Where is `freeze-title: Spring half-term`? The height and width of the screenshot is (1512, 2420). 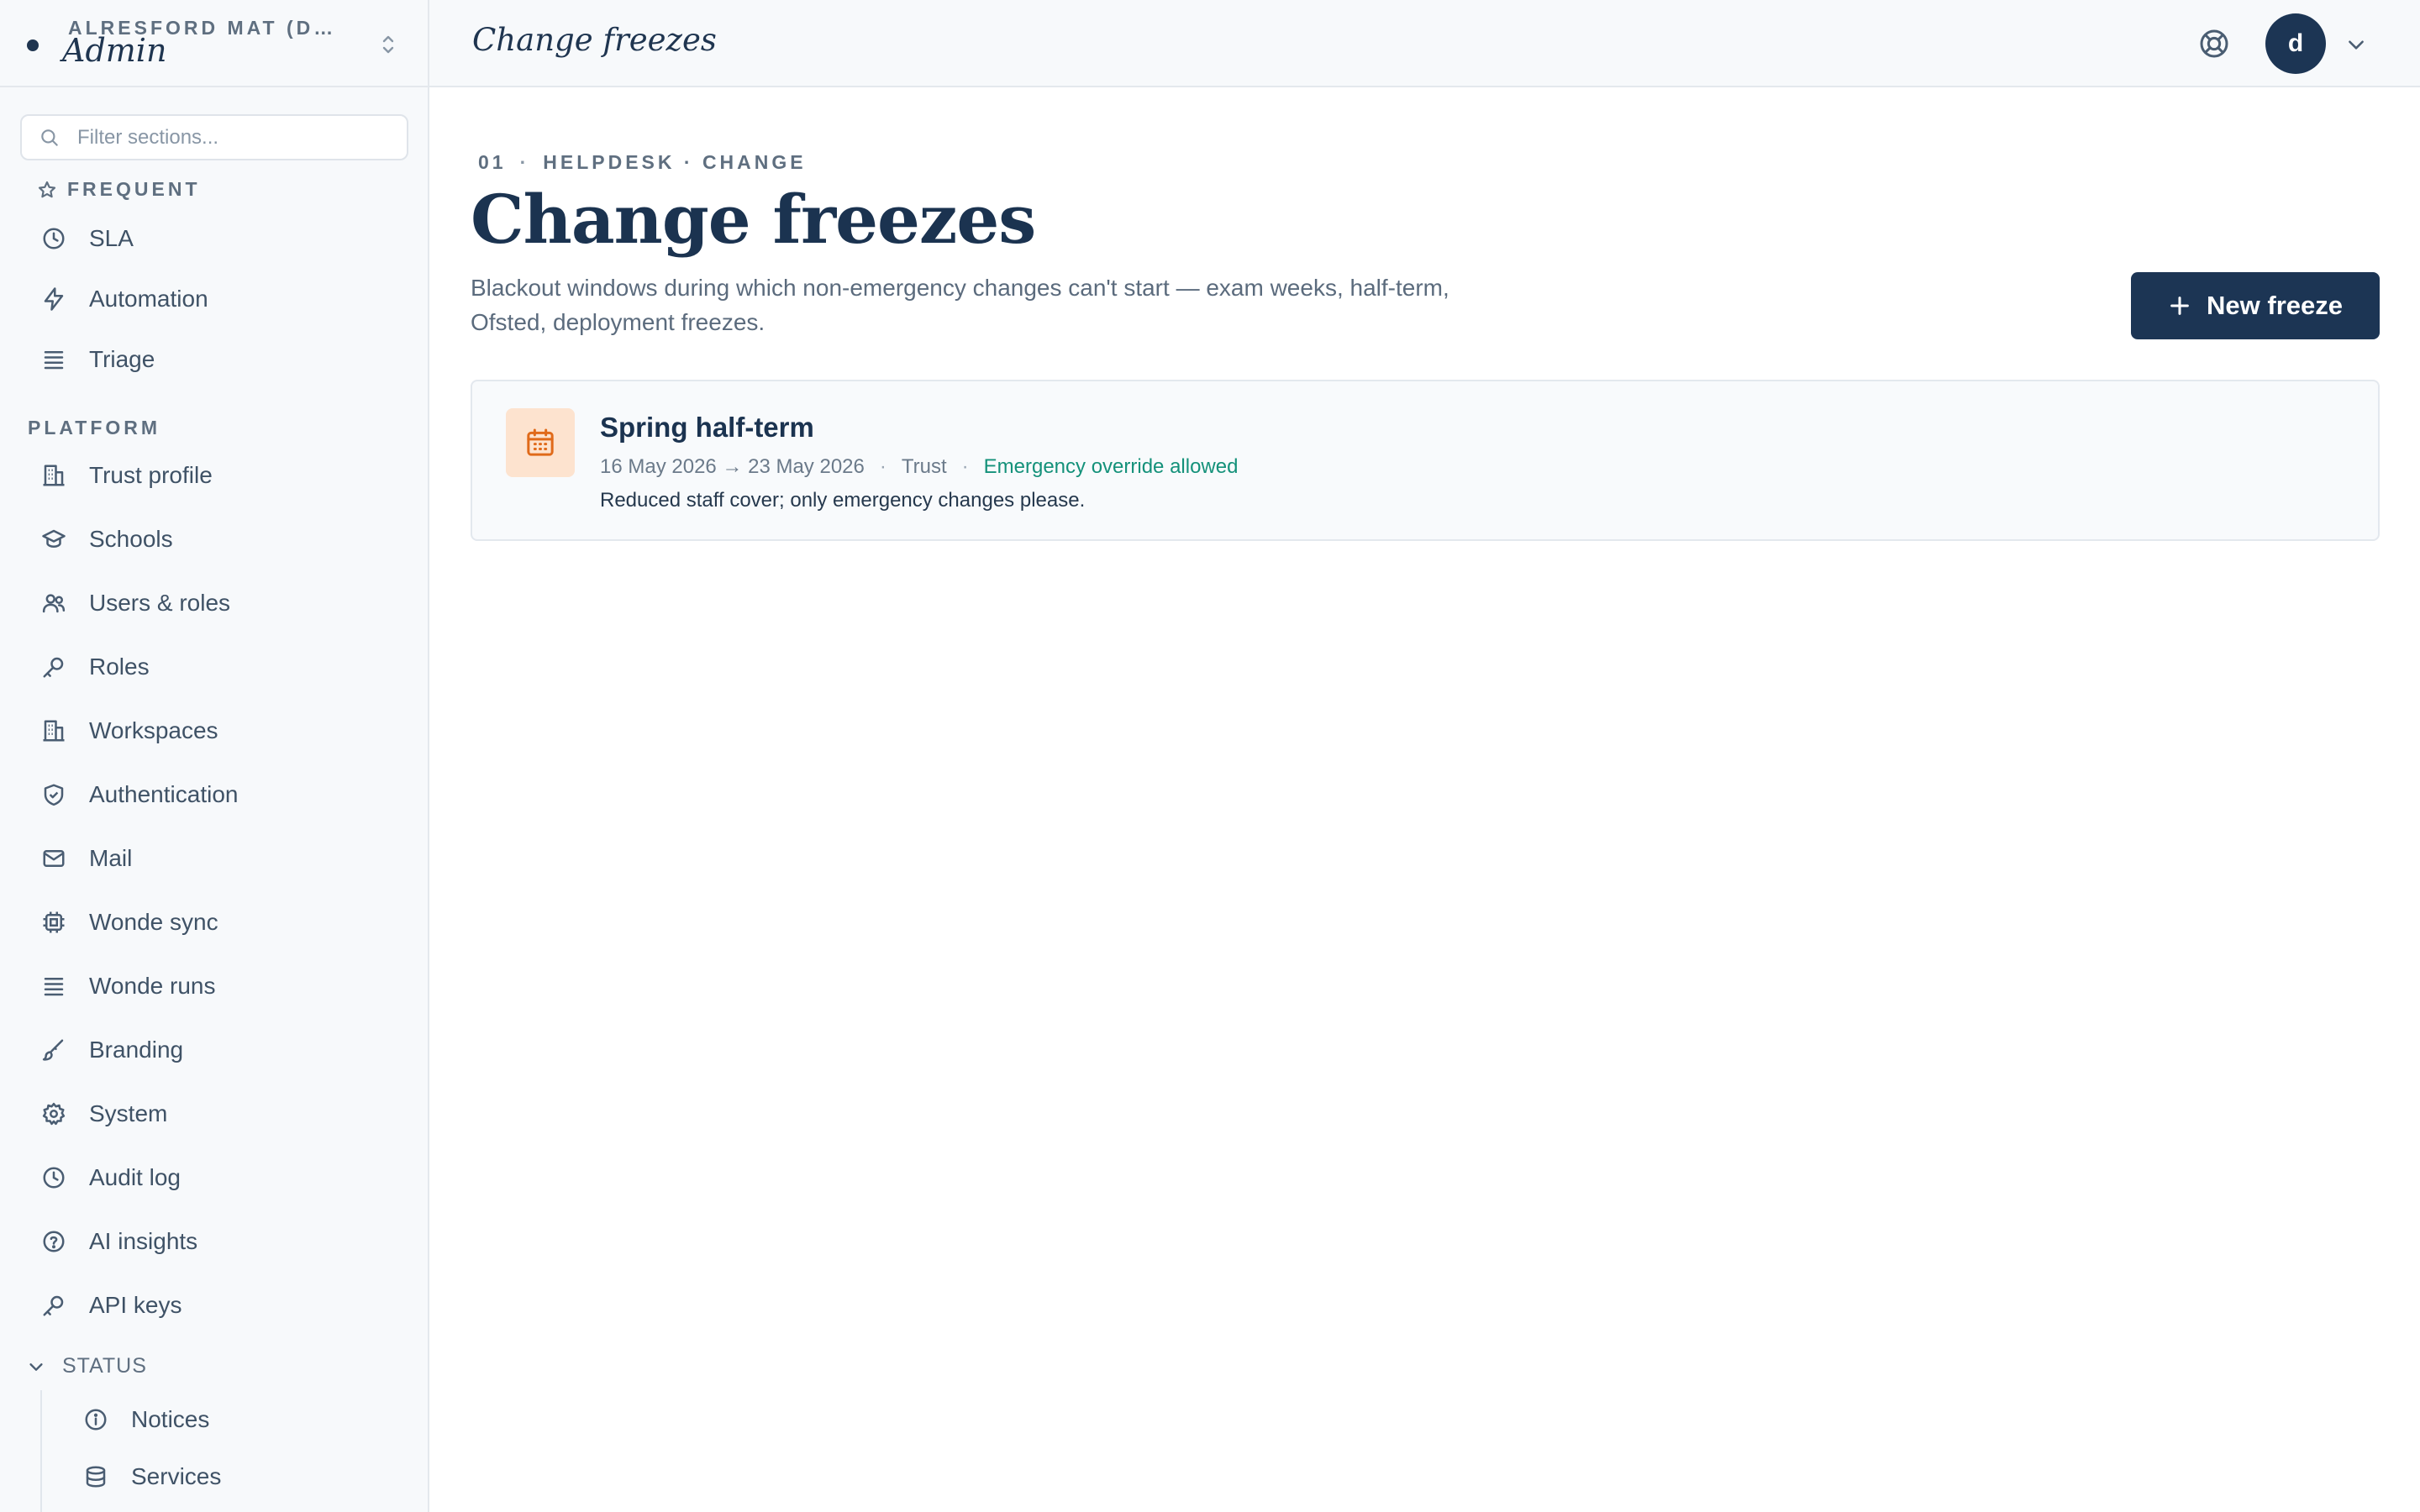
freeze-title: Spring half-term is located at coordinates (707, 427).